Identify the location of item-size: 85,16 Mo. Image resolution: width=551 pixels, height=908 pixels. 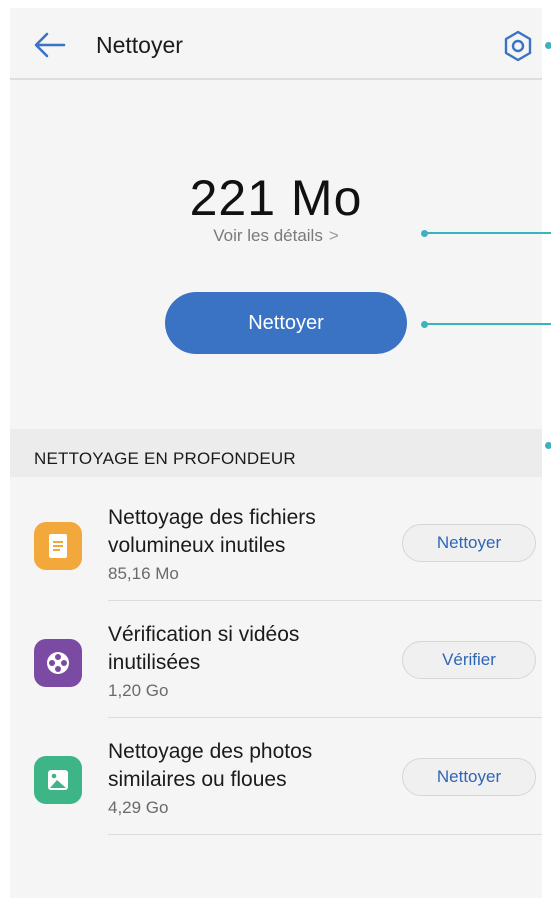
(143, 573).